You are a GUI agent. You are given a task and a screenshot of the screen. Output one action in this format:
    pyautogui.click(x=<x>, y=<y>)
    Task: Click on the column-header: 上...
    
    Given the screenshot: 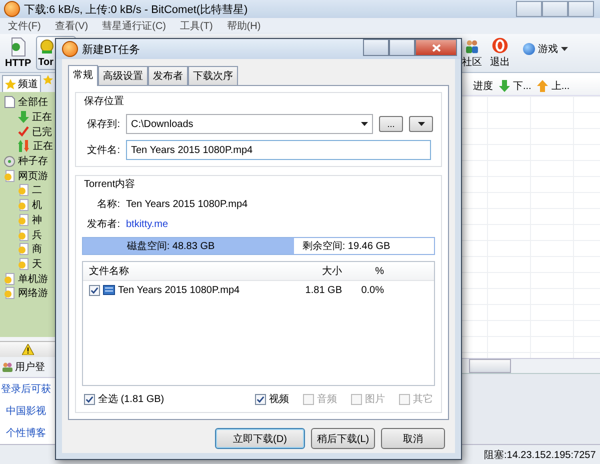 What is the action you would take?
    pyautogui.click(x=560, y=86)
    